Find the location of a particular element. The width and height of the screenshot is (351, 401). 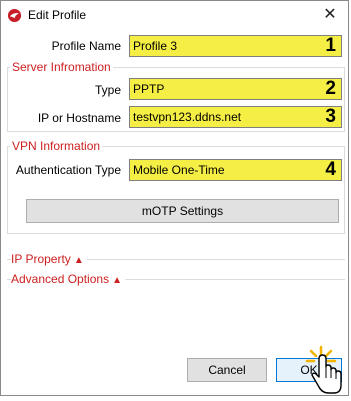

close-icon: ✕ is located at coordinates (330, 14).